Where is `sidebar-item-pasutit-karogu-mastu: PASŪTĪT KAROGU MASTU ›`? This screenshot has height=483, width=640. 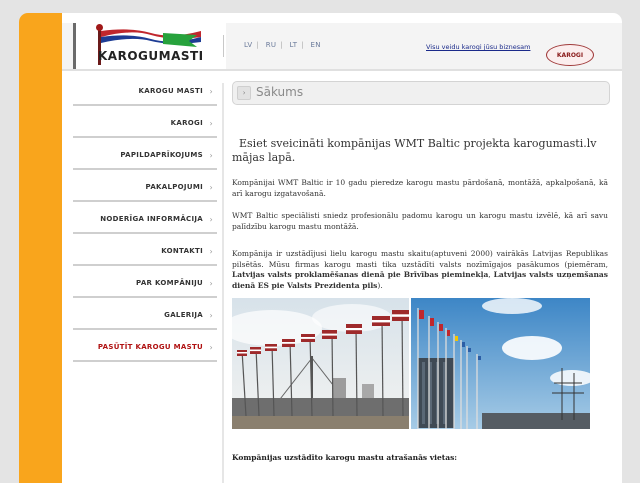
sidebar-item-pasutit-karogu-mastu: PASŪTĪT KAROGU MASTU › is located at coordinates (145, 350).